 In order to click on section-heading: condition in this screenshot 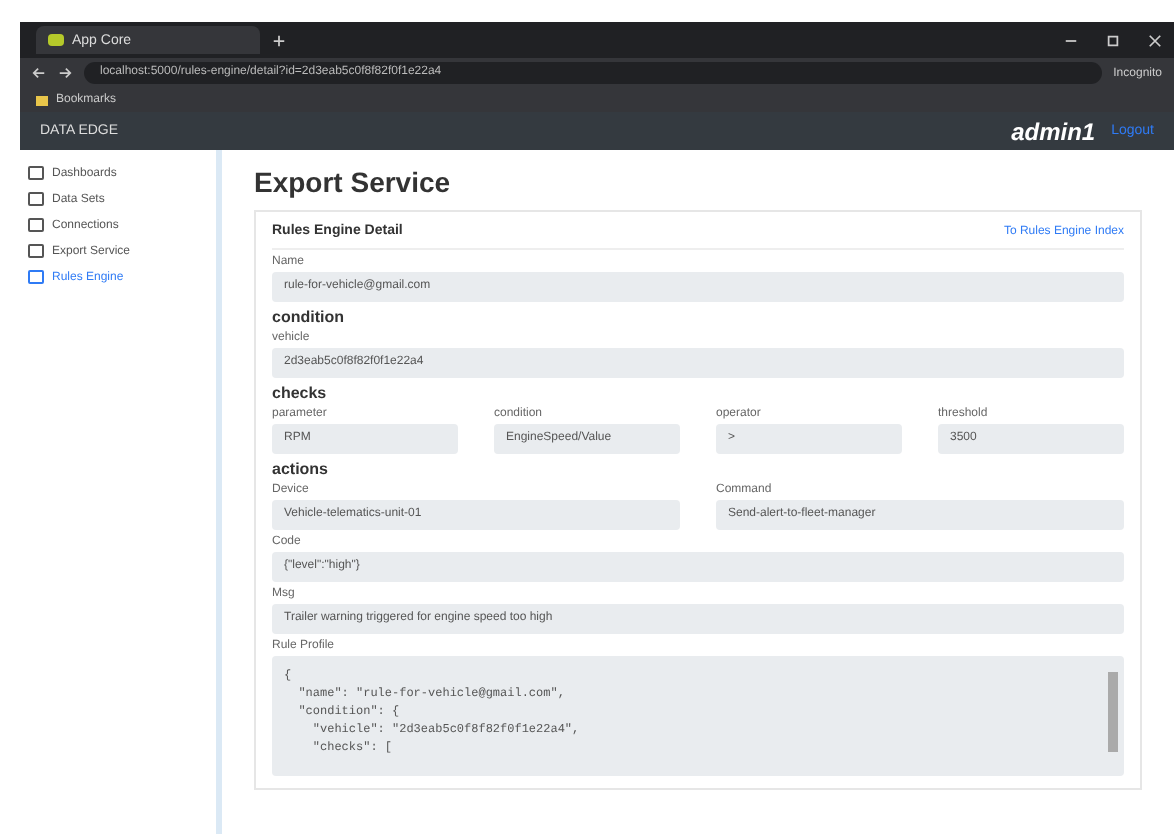, I will do `click(309, 317)`.